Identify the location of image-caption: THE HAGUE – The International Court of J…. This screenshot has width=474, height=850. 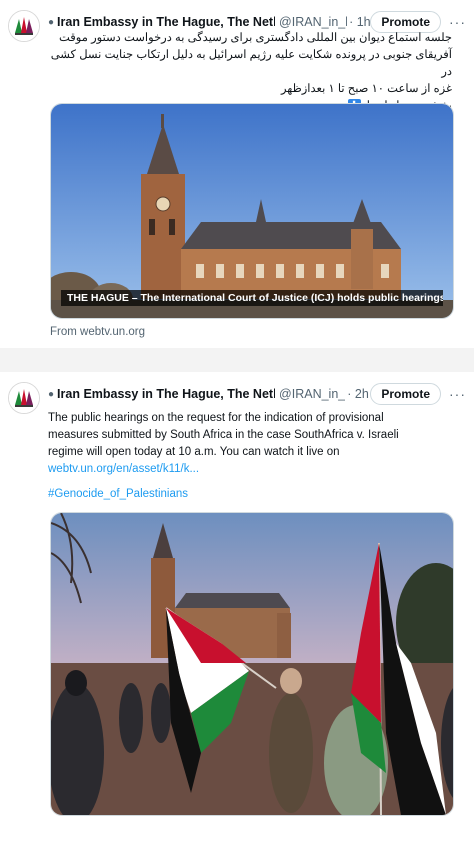
(252, 298).